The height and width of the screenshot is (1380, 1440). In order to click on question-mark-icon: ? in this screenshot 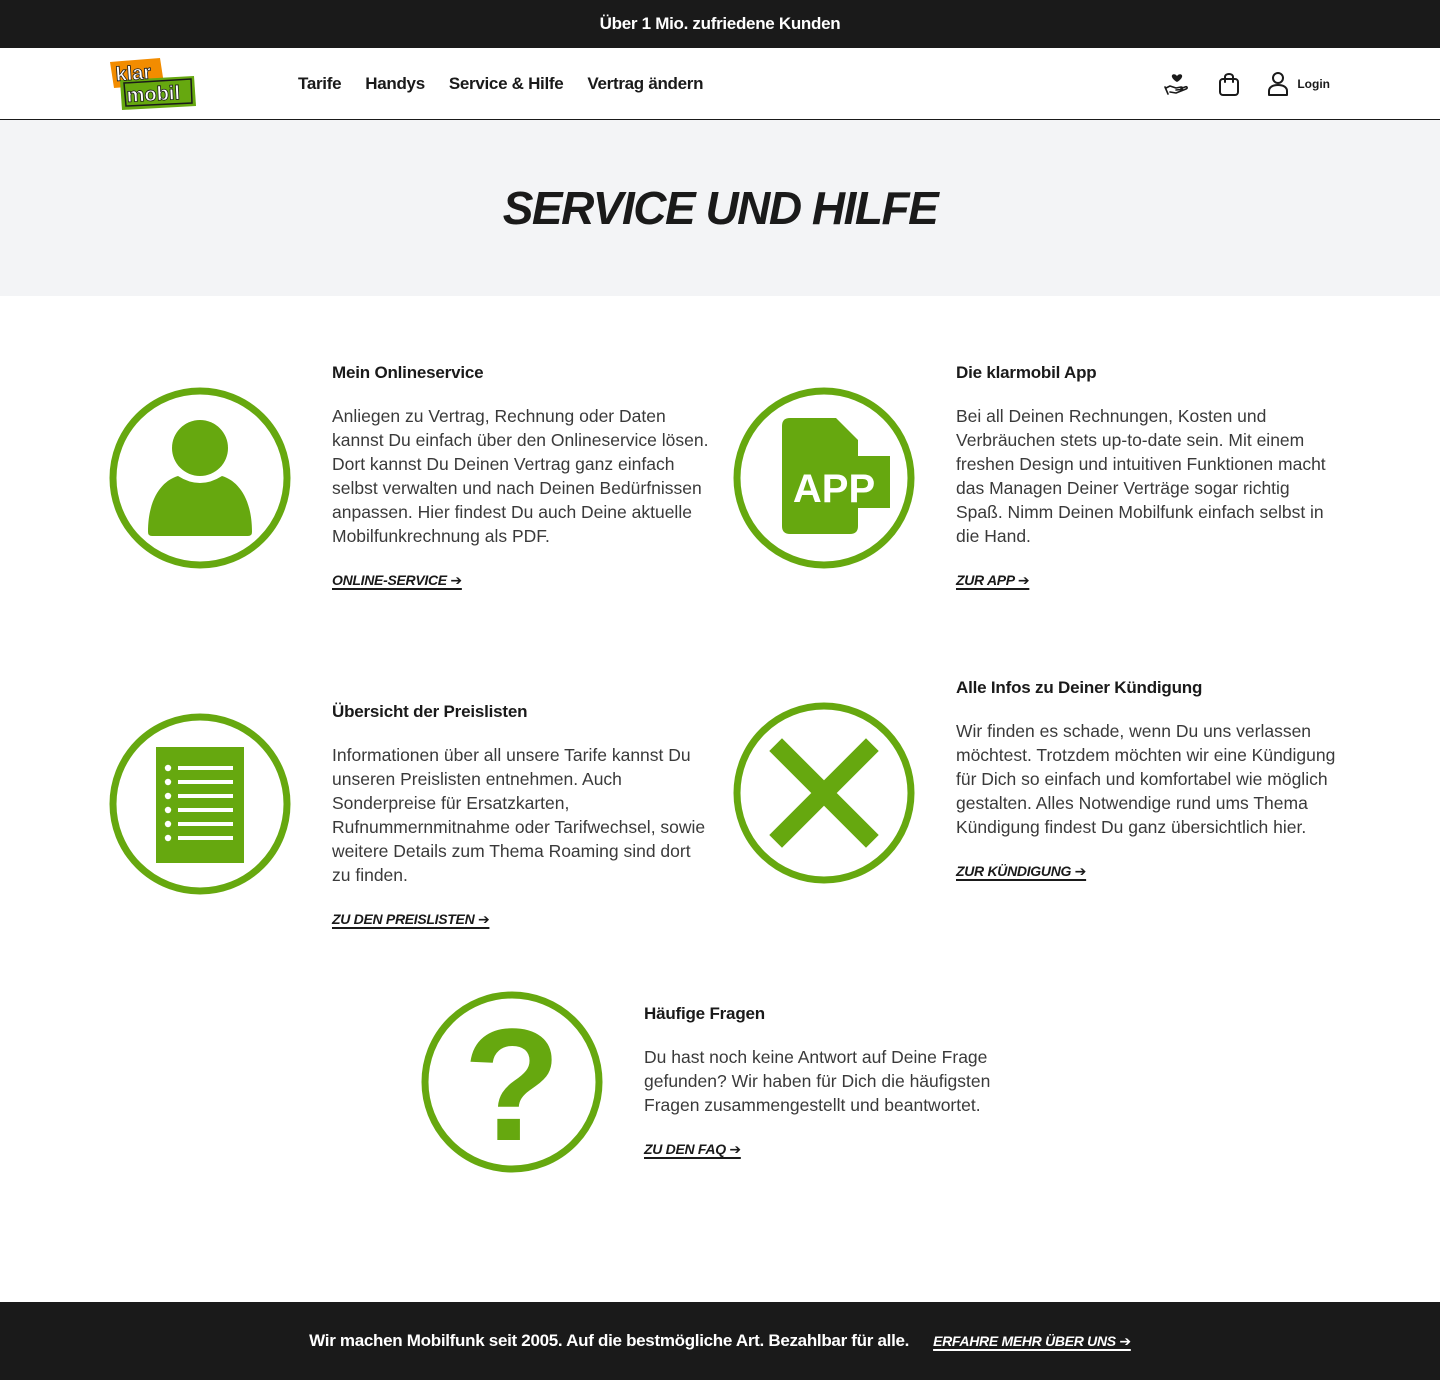, I will do `click(512, 1082)`.